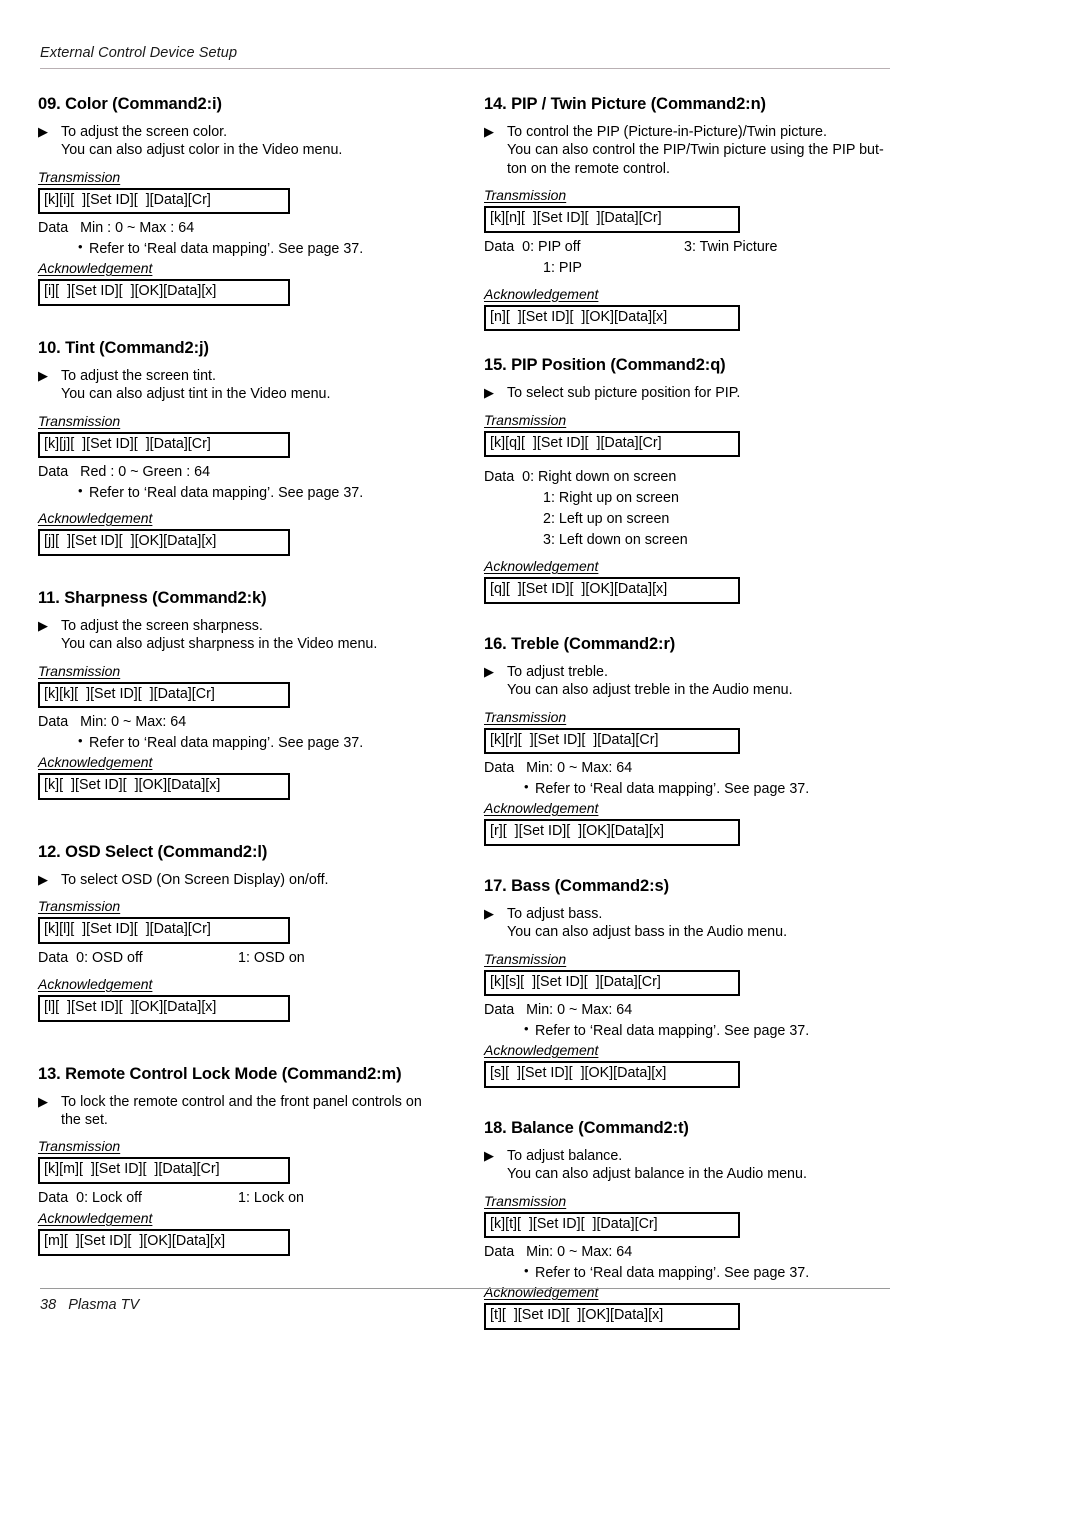  I want to click on data-subline: 2: Left up on screen, so click(606, 519).